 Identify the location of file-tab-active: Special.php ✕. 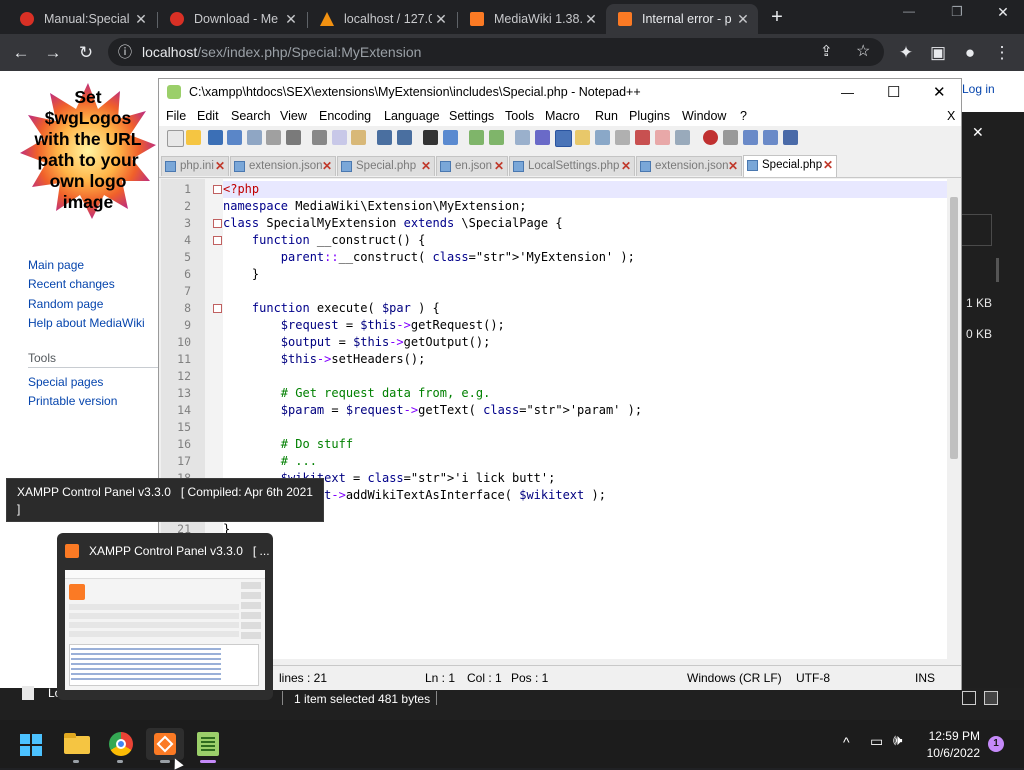
(790, 166).